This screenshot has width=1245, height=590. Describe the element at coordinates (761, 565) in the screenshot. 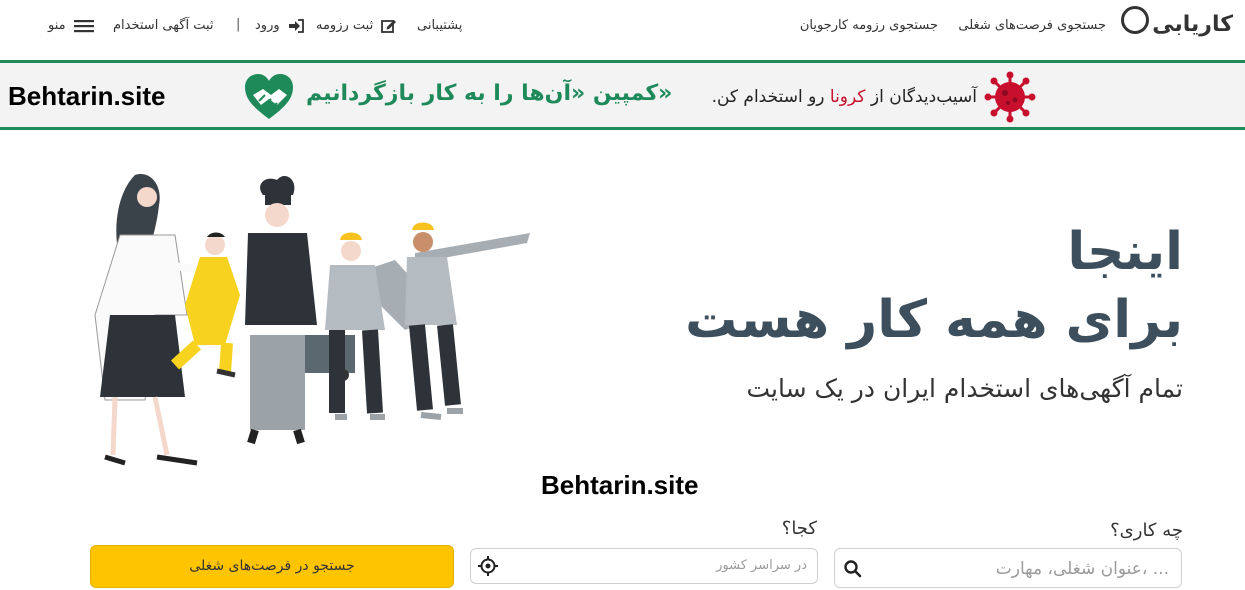

I see `location-placeholder: در سراسر کشور` at that location.